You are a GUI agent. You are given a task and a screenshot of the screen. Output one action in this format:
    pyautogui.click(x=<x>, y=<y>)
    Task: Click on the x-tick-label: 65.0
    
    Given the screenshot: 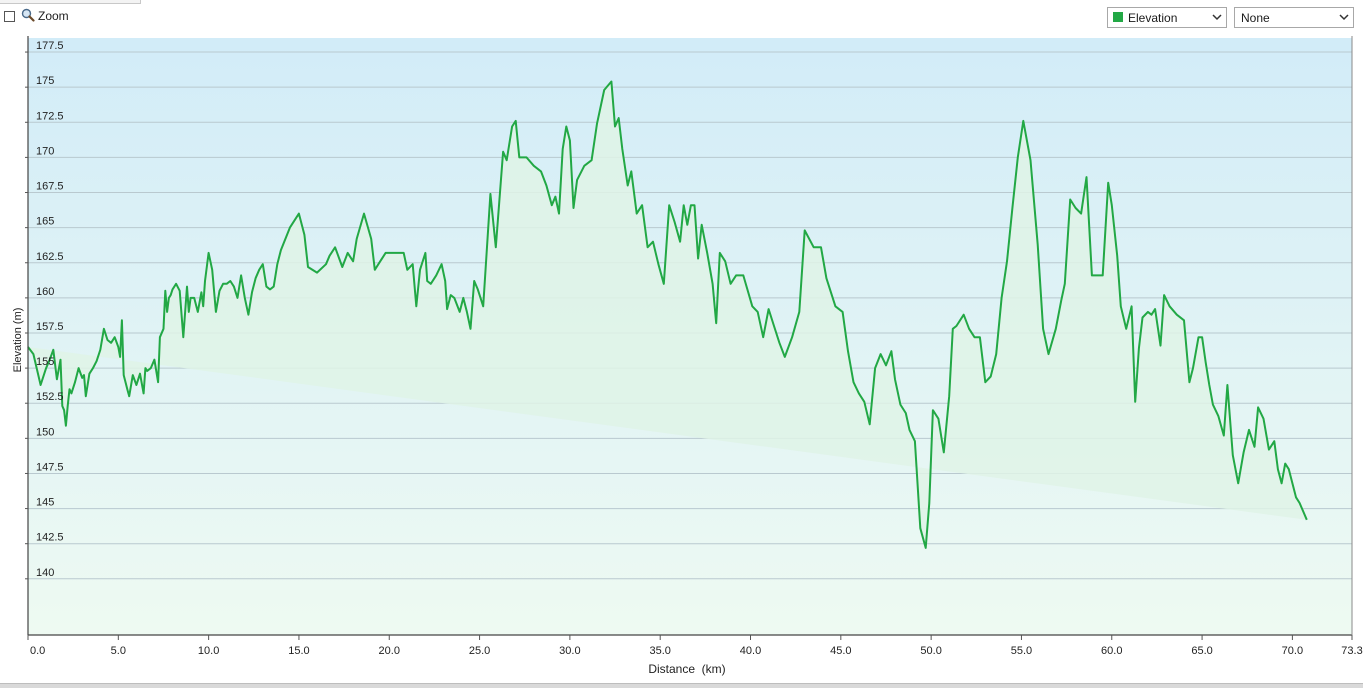 What is the action you would take?
    pyautogui.click(x=1201, y=651)
    